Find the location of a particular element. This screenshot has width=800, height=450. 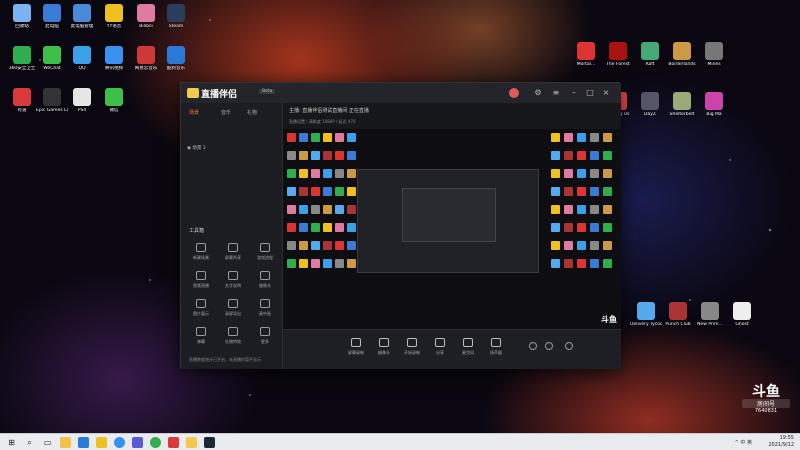

desktop-icon: 360安全卫士 is located at coordinates (22, 68).